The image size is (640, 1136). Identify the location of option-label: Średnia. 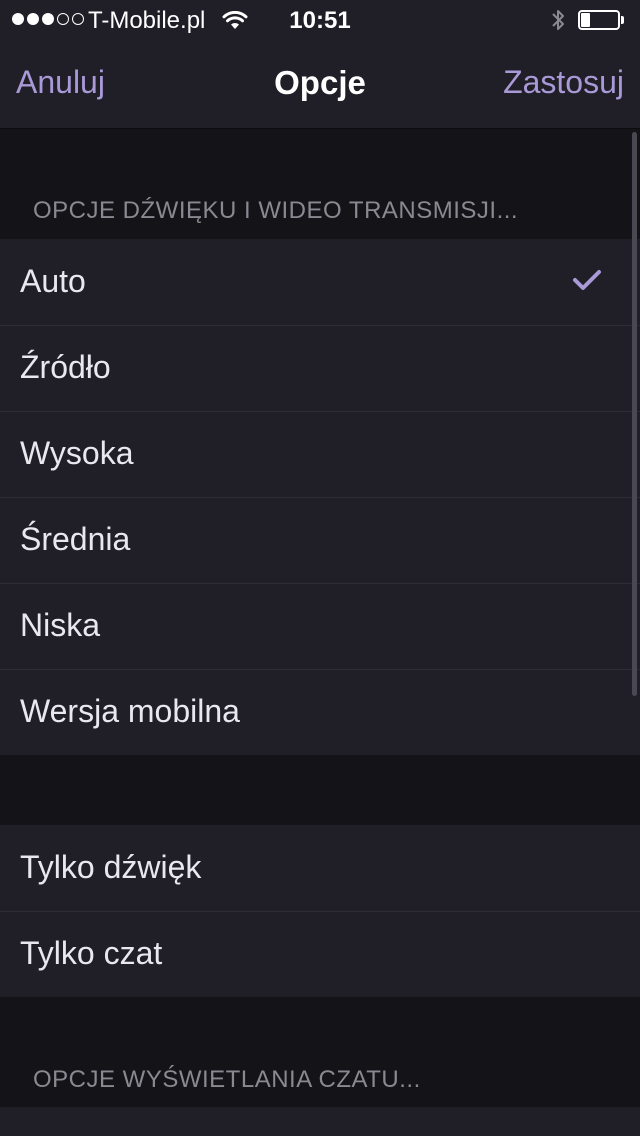
(75, 539).